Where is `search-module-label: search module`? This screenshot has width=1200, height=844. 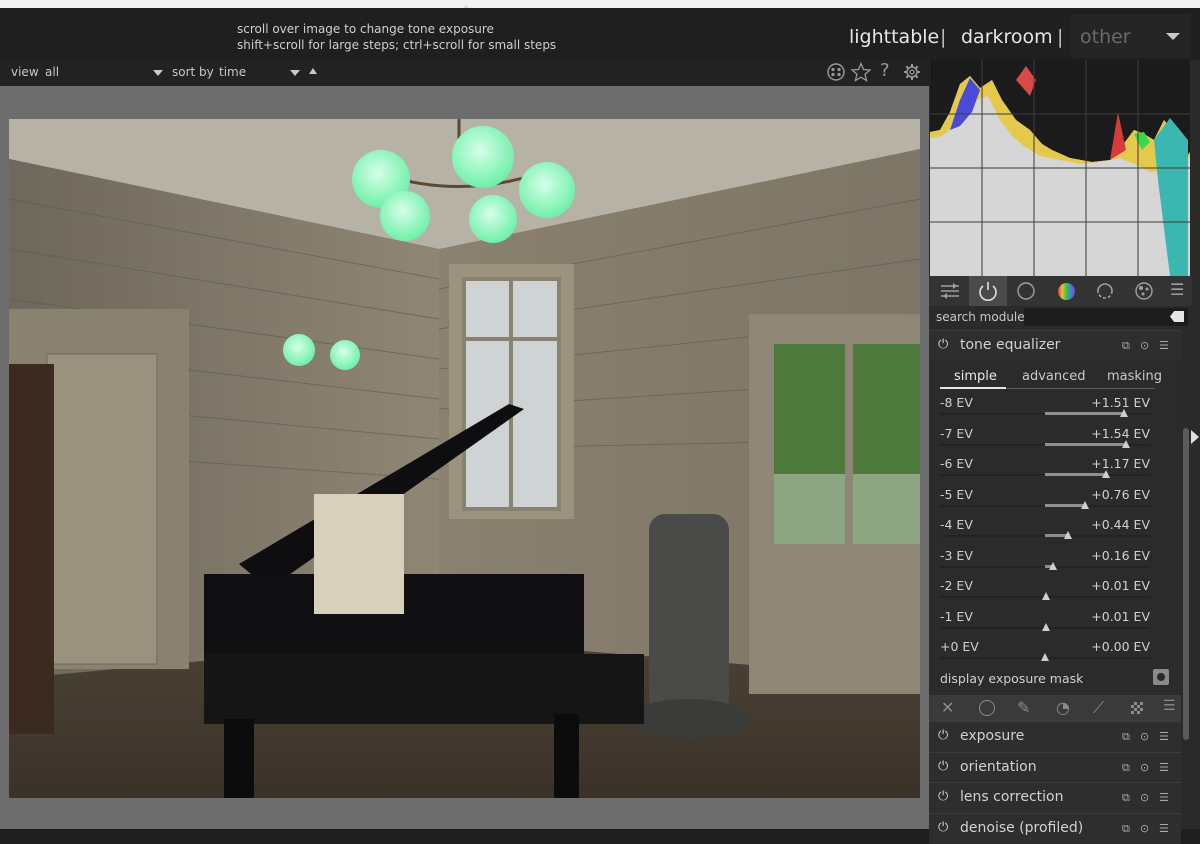
search-module-label: search module is located at coordinates (980, 317).